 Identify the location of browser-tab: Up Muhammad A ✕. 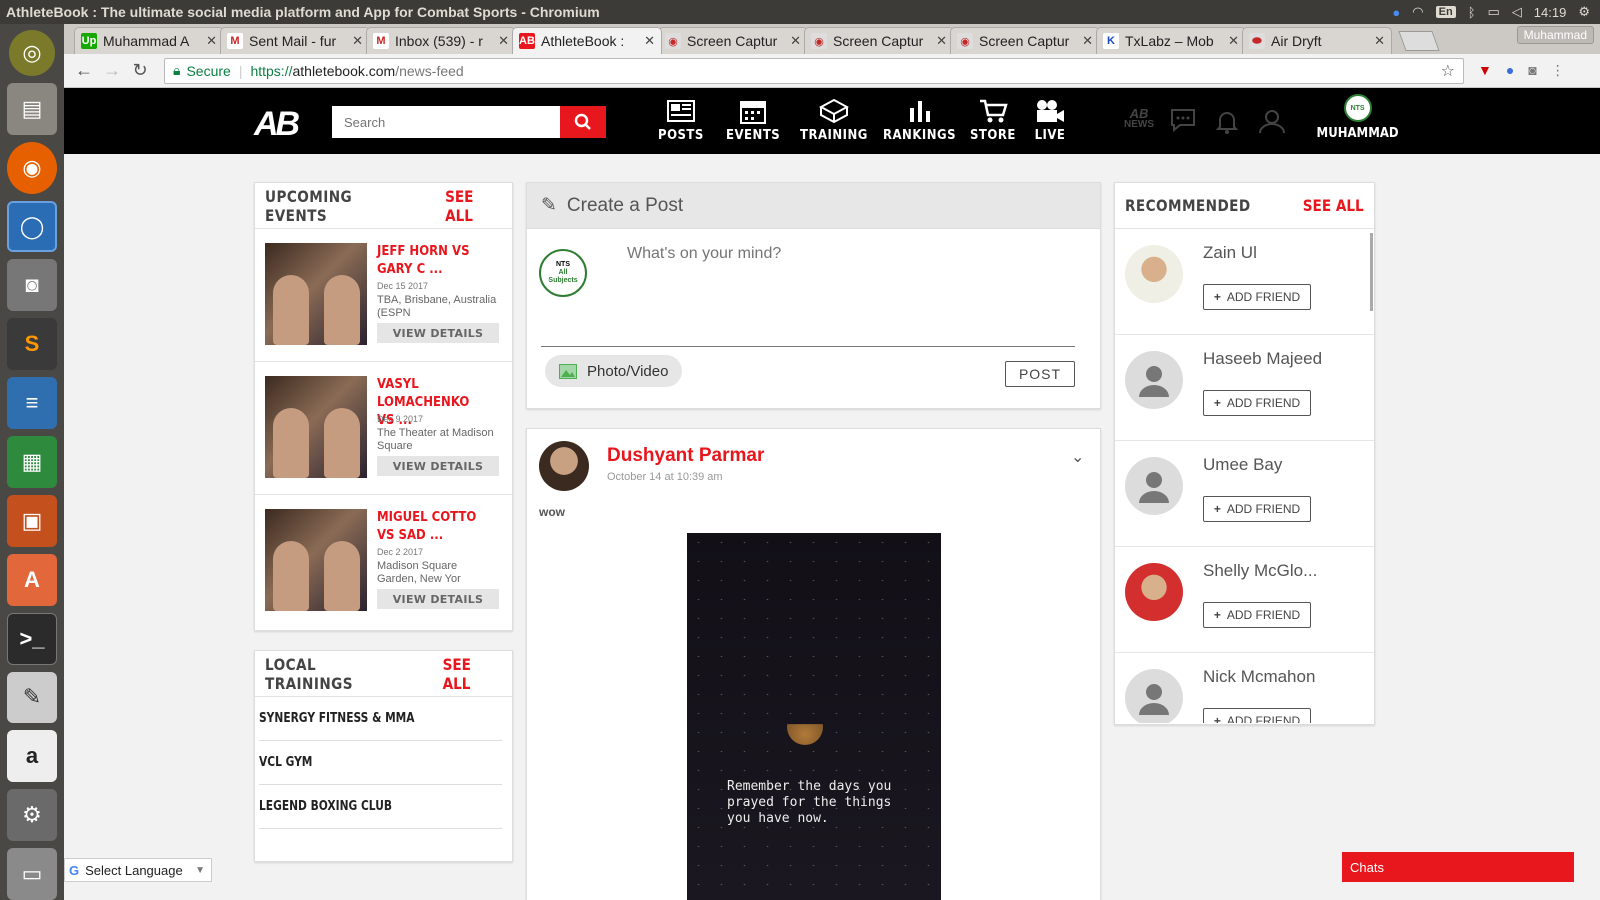
(149, 40).